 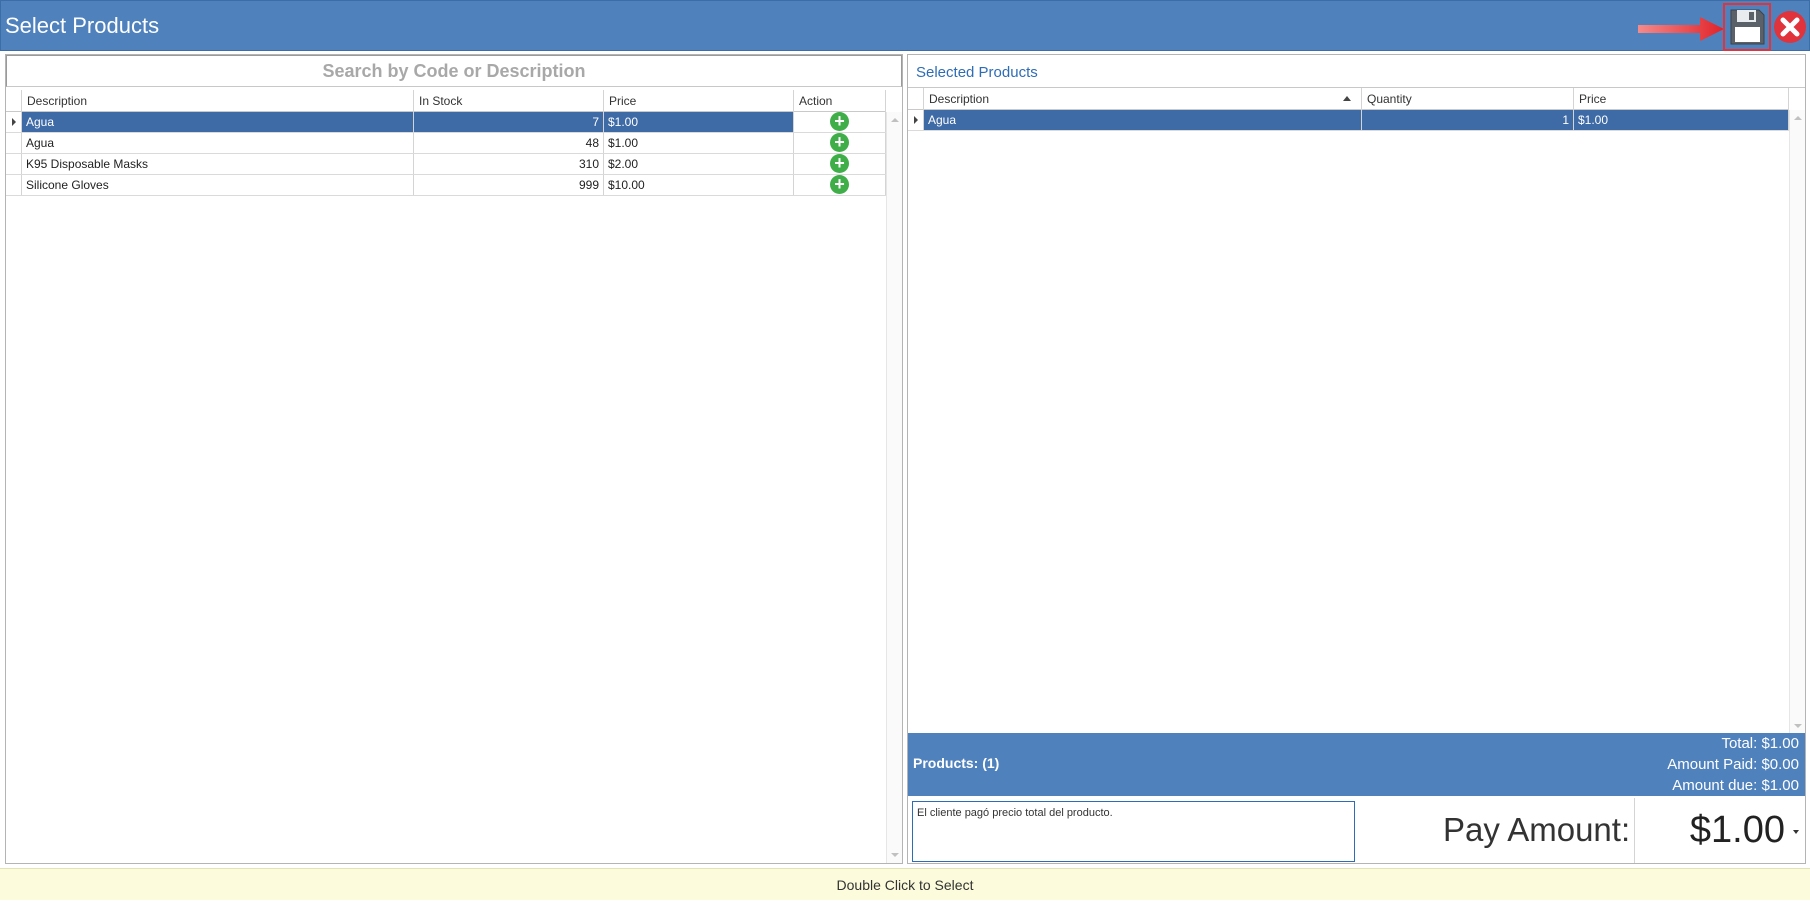 I want to click on table-row: K95 Disposable Masks 310 $2.00 +, so click(x=446, y=164).